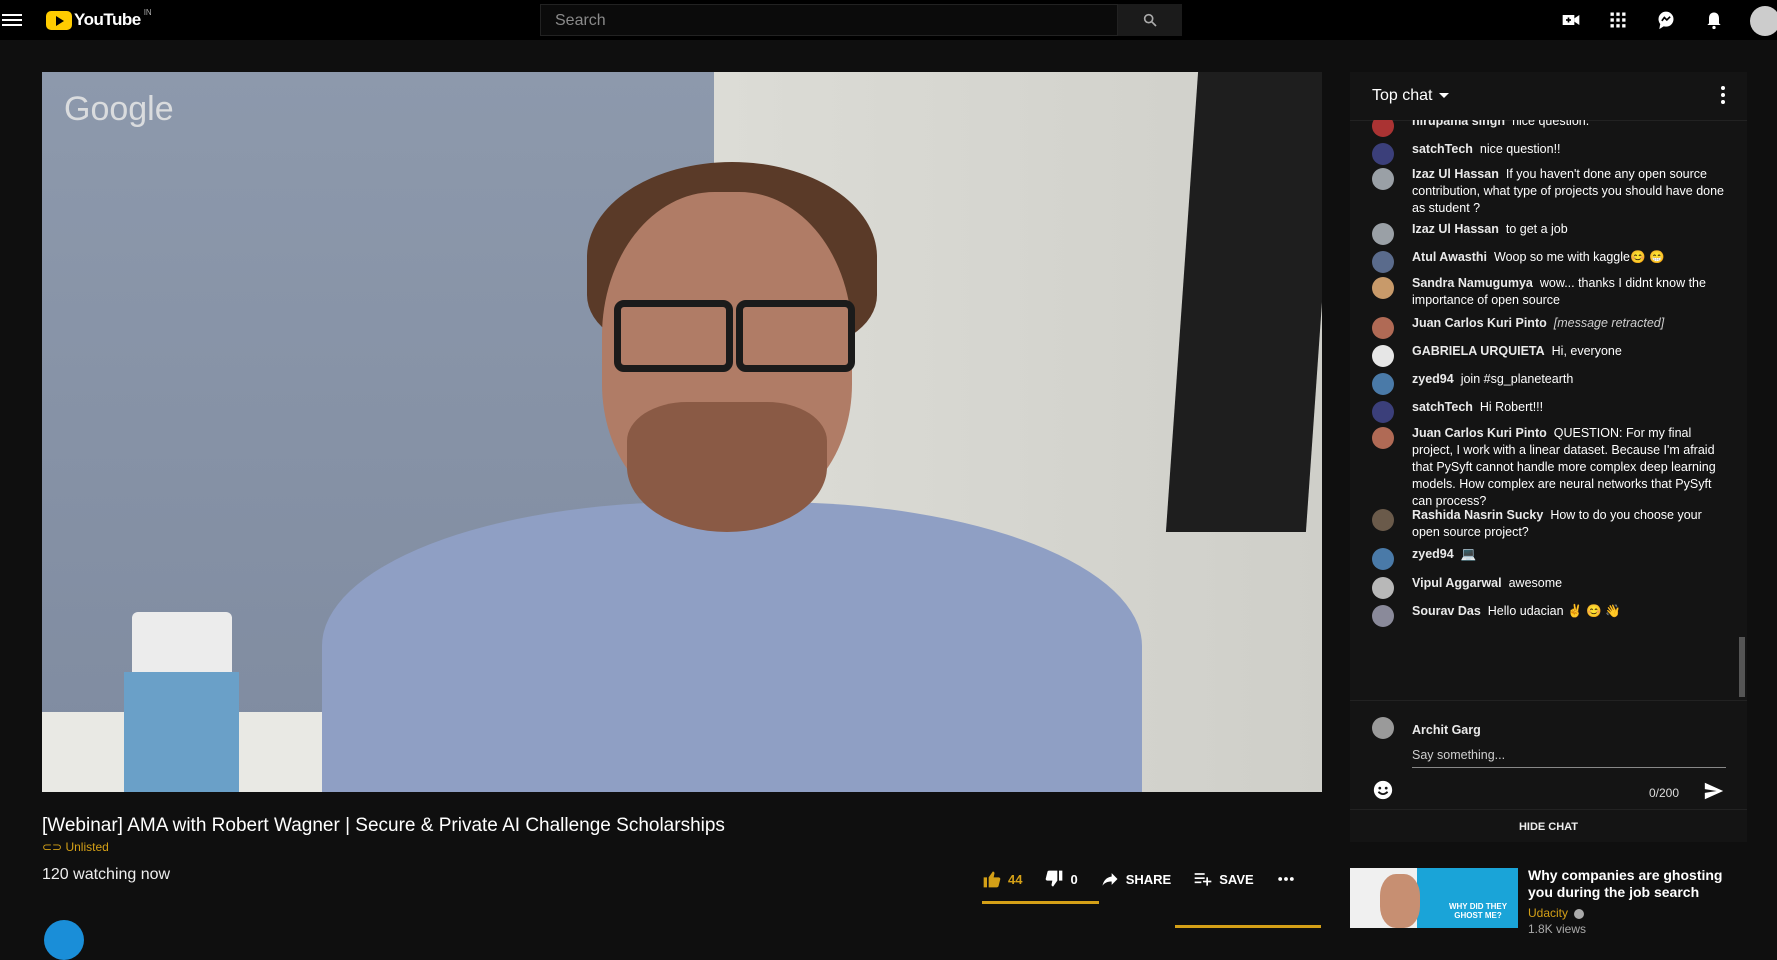 The width and height of the screenshot is (1777, 960). What do you see at coordinates (992, 879) in the screenshot?
I see `thumbs-up-icon` at bounding box center [992, 879].